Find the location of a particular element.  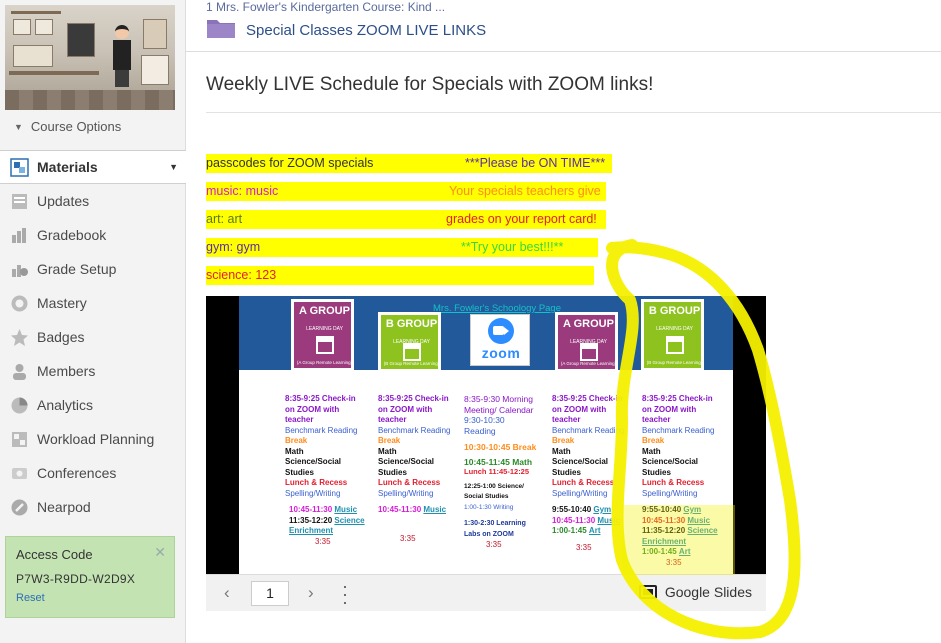

sidebar-item-members: Members is located at coordinates (93, 371).